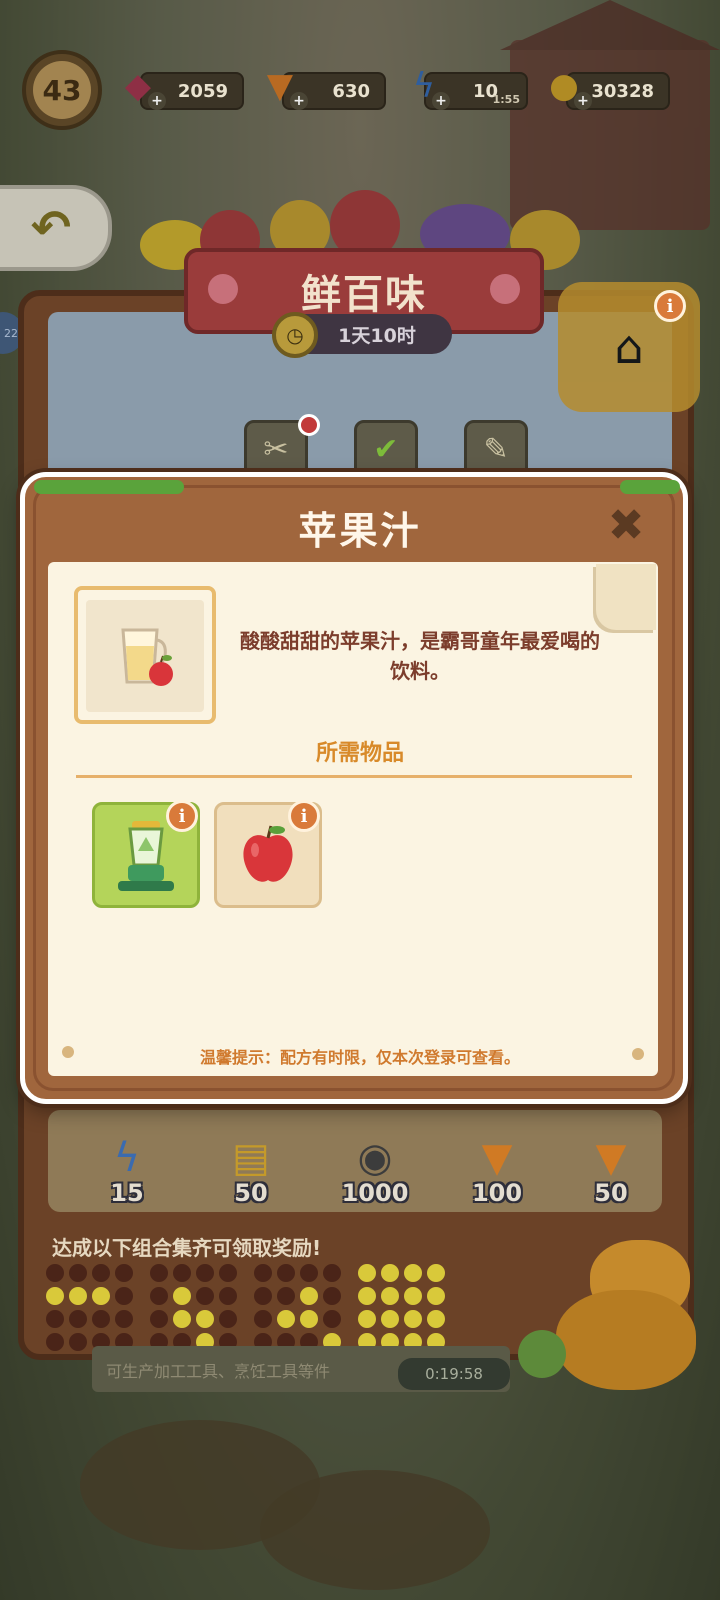  I want to click on combo-instruction: 达成以下组合集齐可领取奖励!, so click(187, 1248).